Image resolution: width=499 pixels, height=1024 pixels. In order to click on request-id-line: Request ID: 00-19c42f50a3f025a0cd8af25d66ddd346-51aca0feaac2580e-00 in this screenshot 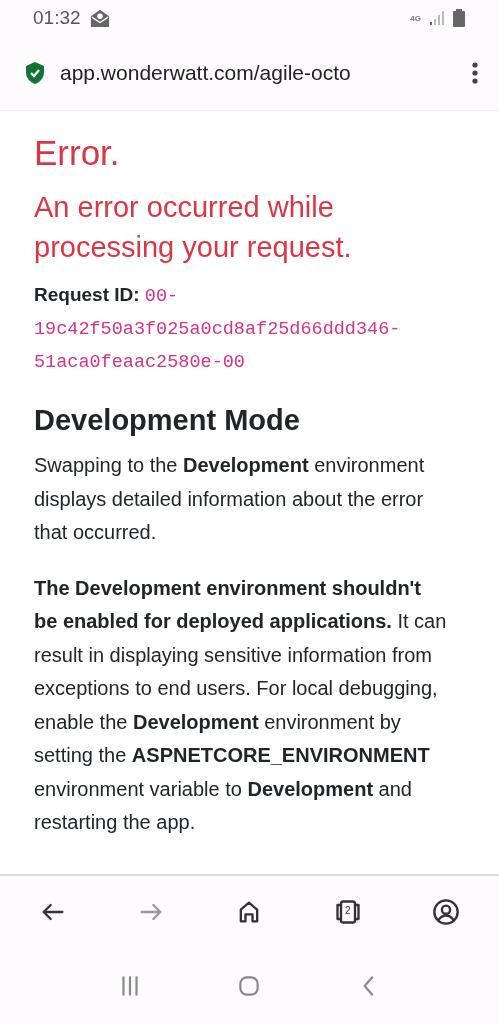, I will do `click(218, 329)`.